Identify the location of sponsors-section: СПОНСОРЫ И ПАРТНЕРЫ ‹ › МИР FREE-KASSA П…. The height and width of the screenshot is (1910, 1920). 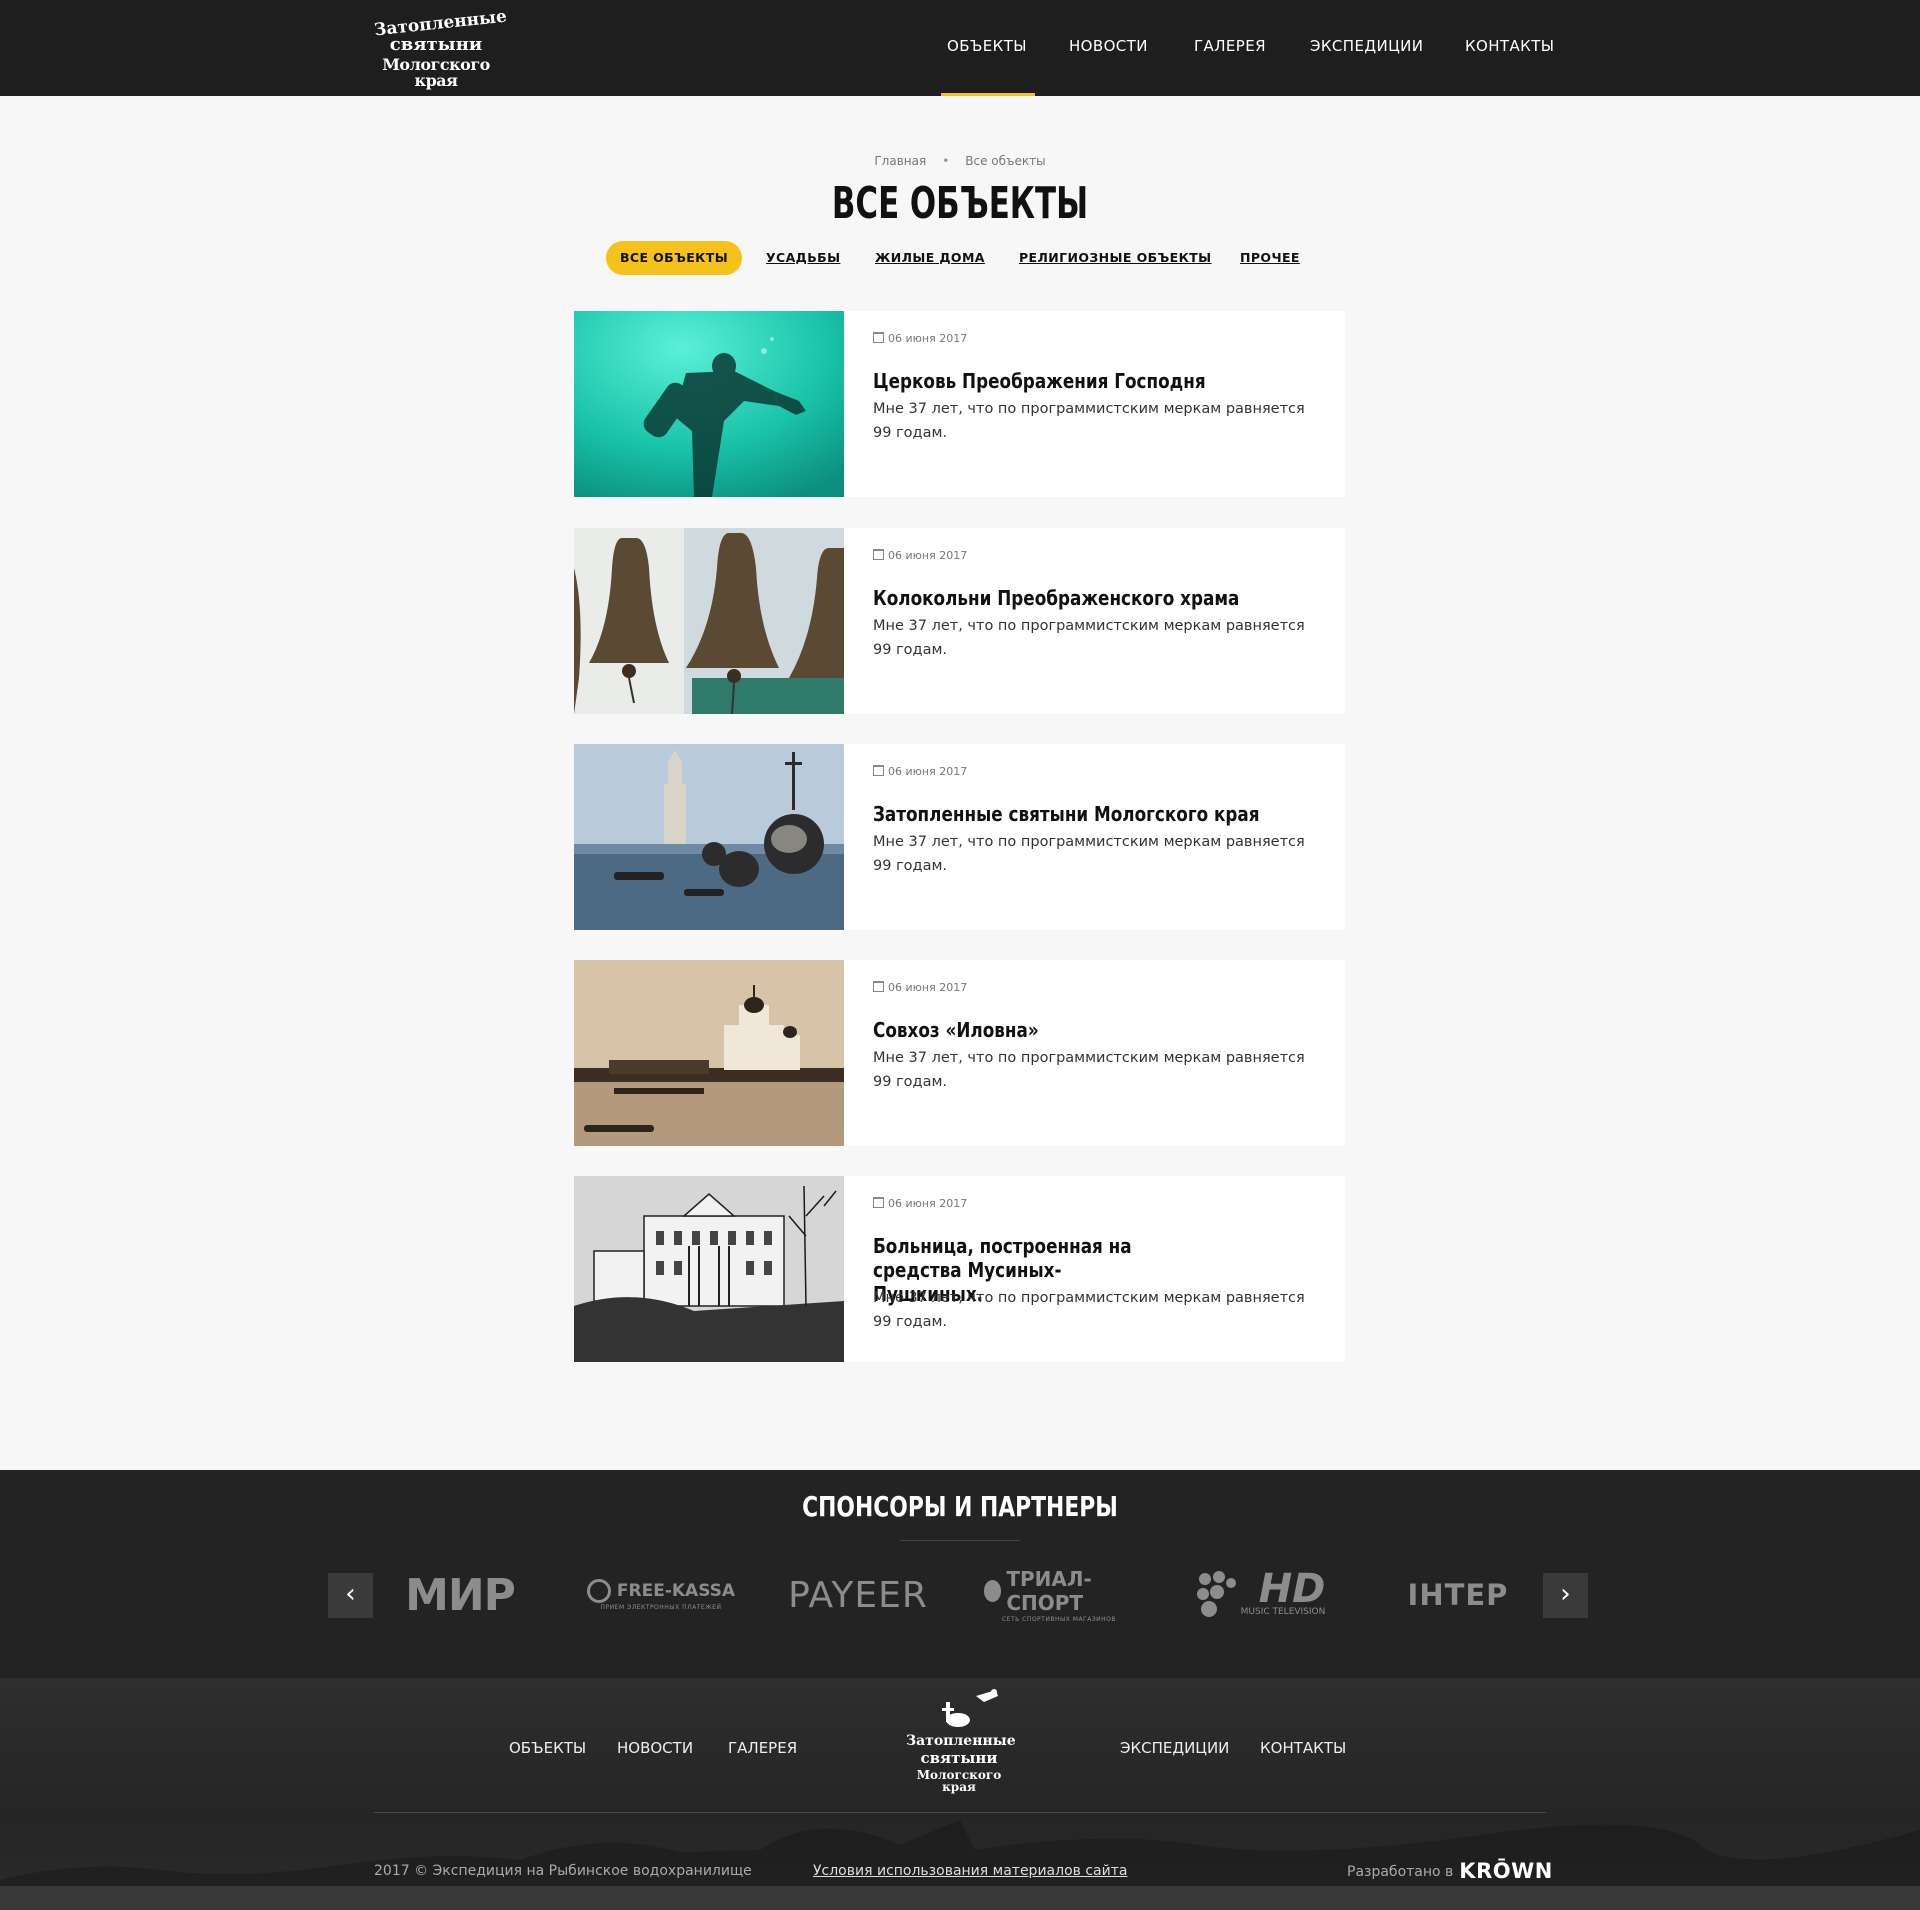
(960, 1574).